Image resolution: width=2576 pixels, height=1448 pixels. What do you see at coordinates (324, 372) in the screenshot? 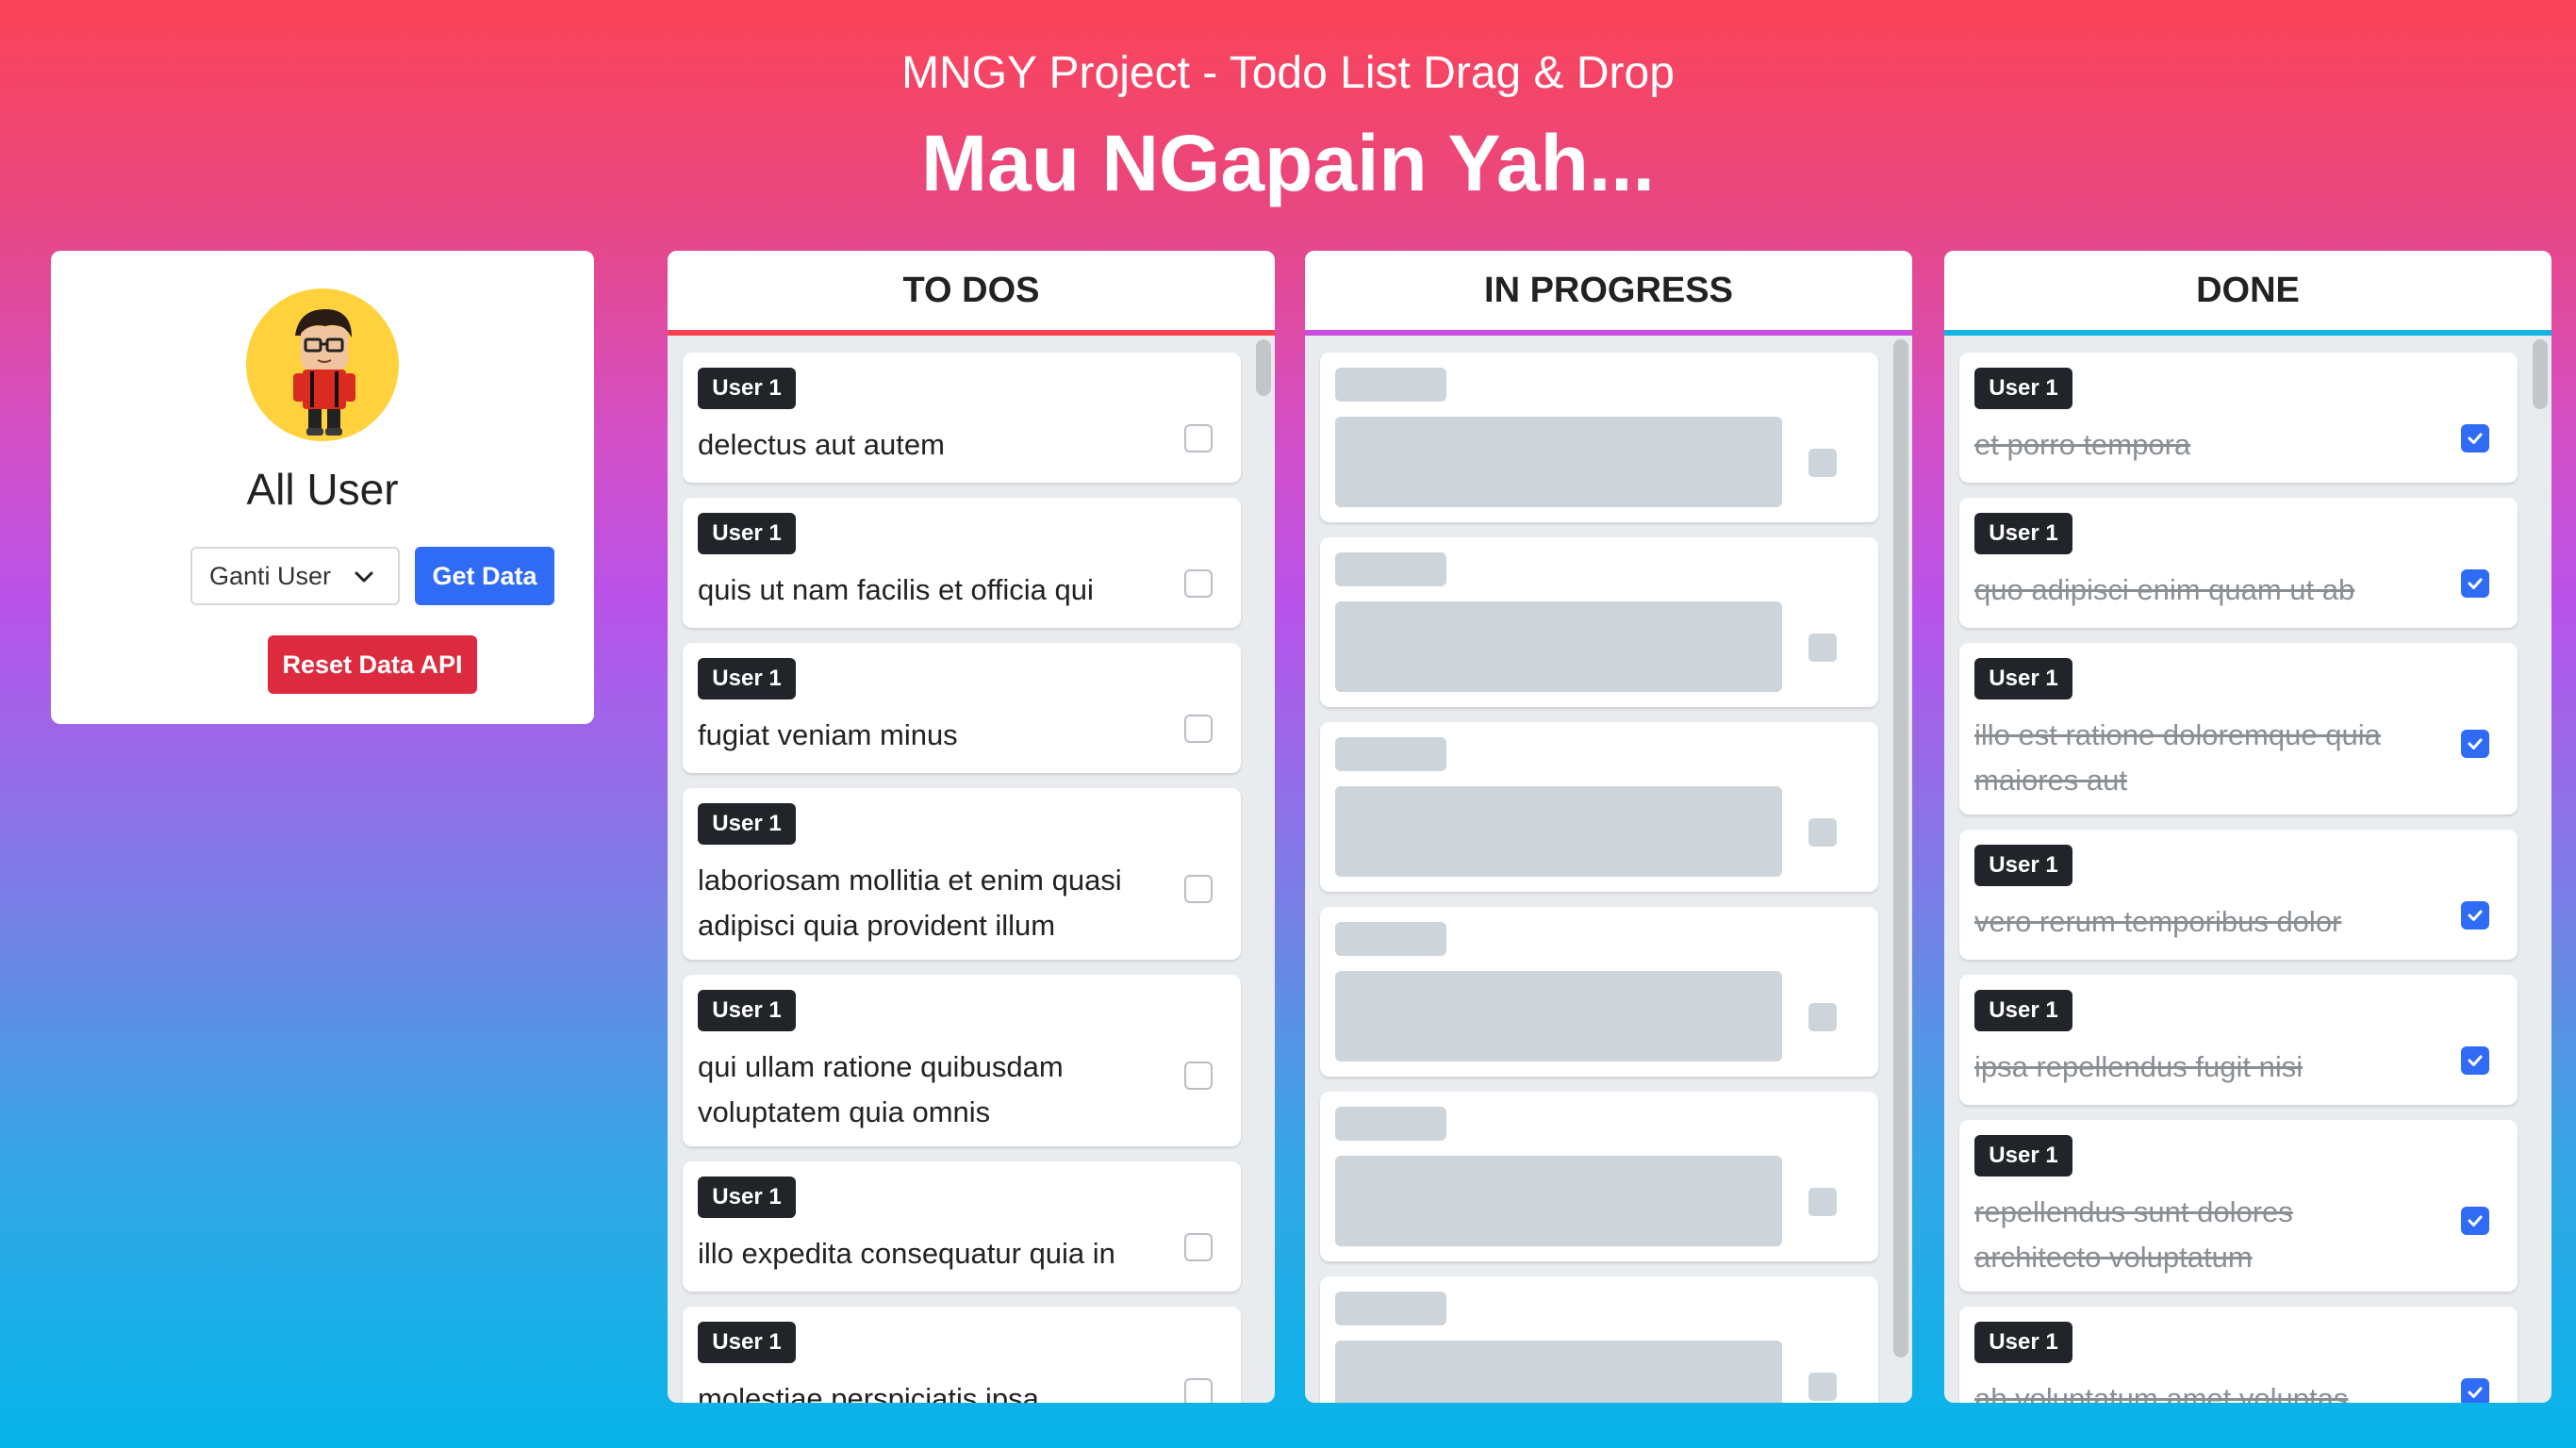
I see `avatar-character-icon` at bounding box center [324, 372].